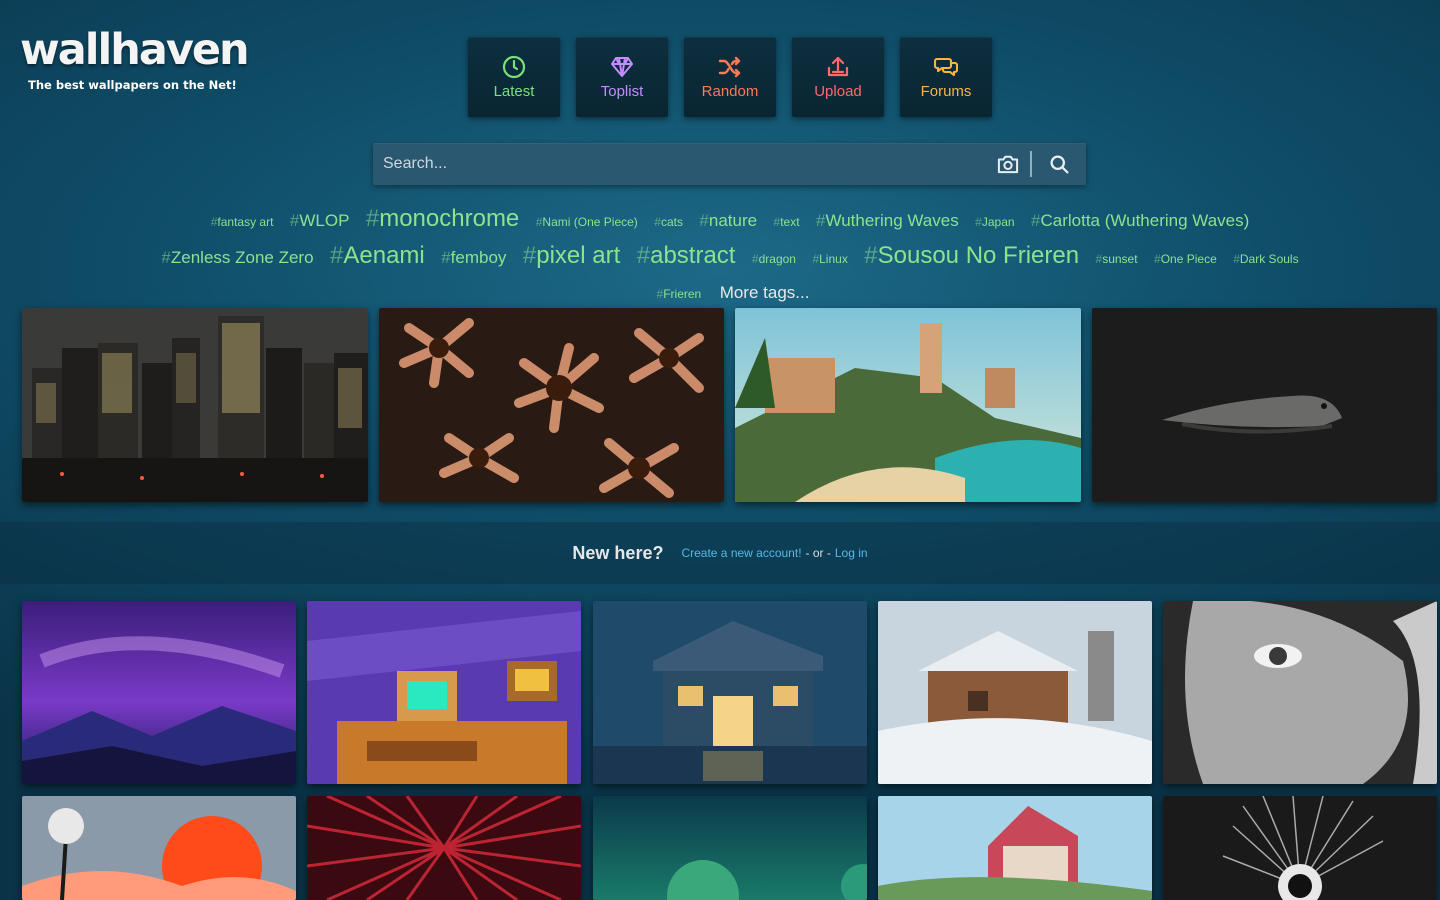  I want to click on tag-link: #Dark Souls, so click(1265, 259).